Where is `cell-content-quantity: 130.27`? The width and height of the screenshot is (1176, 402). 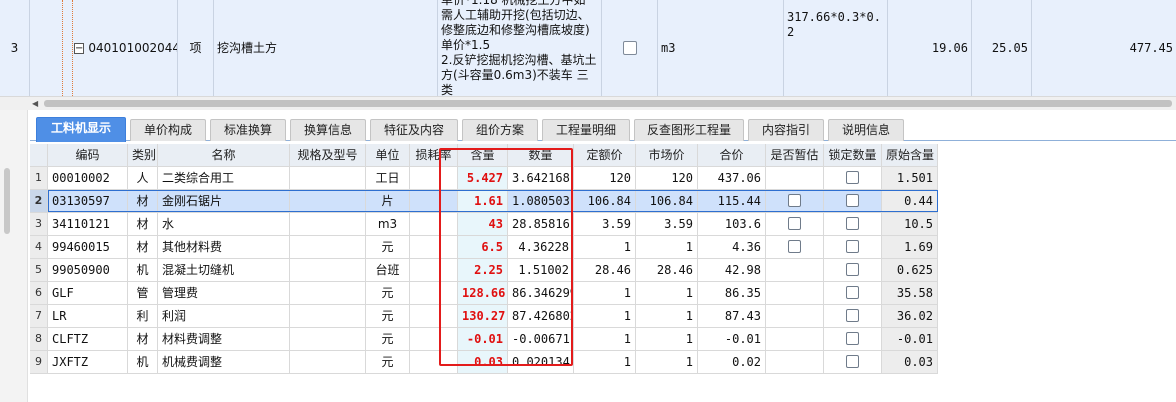
cell-content-quantity: 130.27 is located at coordinates (483, 316).